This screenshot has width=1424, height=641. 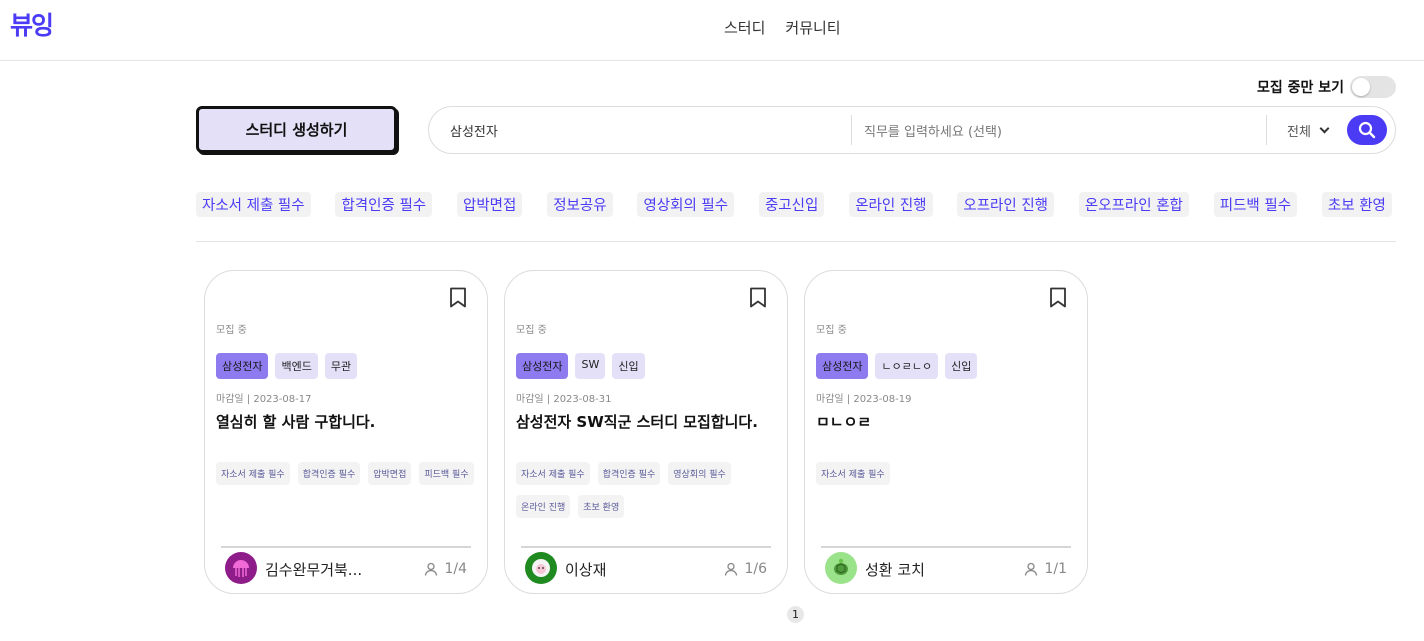 I want to click on search-button, so click(x=1367, y=130).